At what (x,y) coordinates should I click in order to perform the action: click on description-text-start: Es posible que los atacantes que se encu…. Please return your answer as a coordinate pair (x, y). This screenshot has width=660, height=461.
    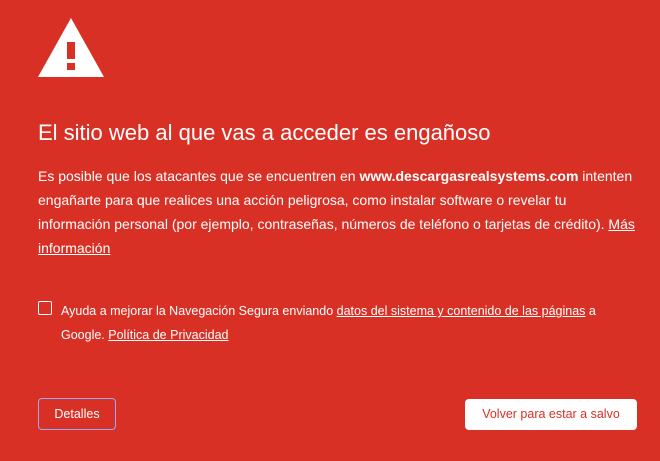
    Looking at the image, I should click on (199, 176).